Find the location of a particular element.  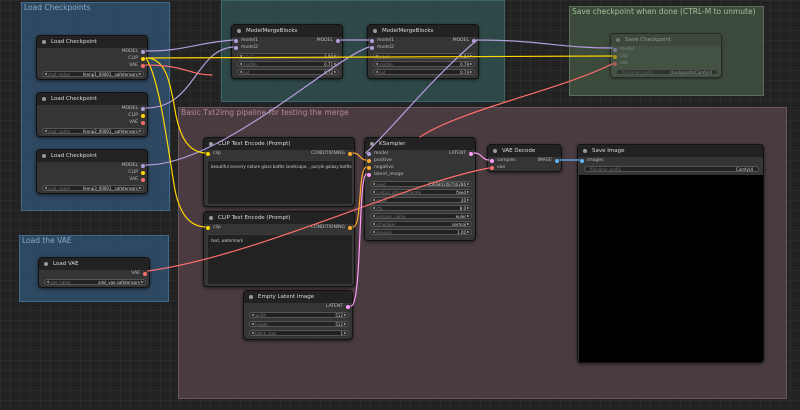

ckpt-name-combo: ◀ ckpt_name fennp1_00001_.safetensors ▶ is located at coordinates (93, 74).